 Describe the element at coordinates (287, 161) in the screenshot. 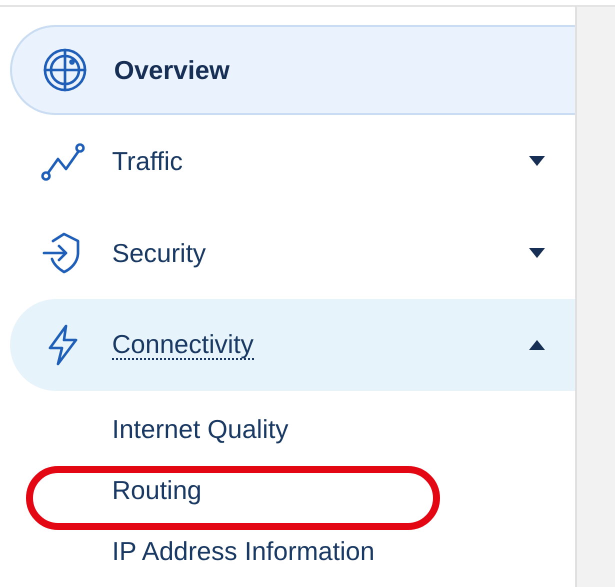

I see `sidebar-item: Traffic` at that location.